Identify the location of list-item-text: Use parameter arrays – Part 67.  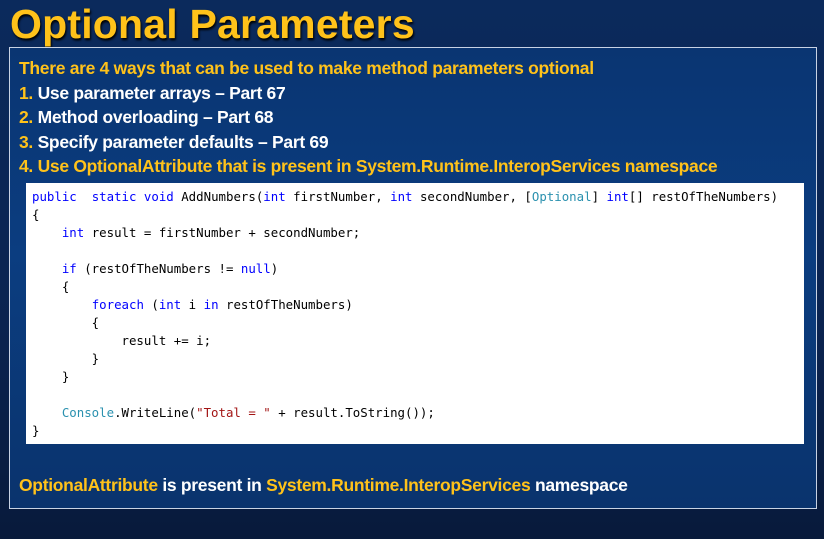
(161, 92).